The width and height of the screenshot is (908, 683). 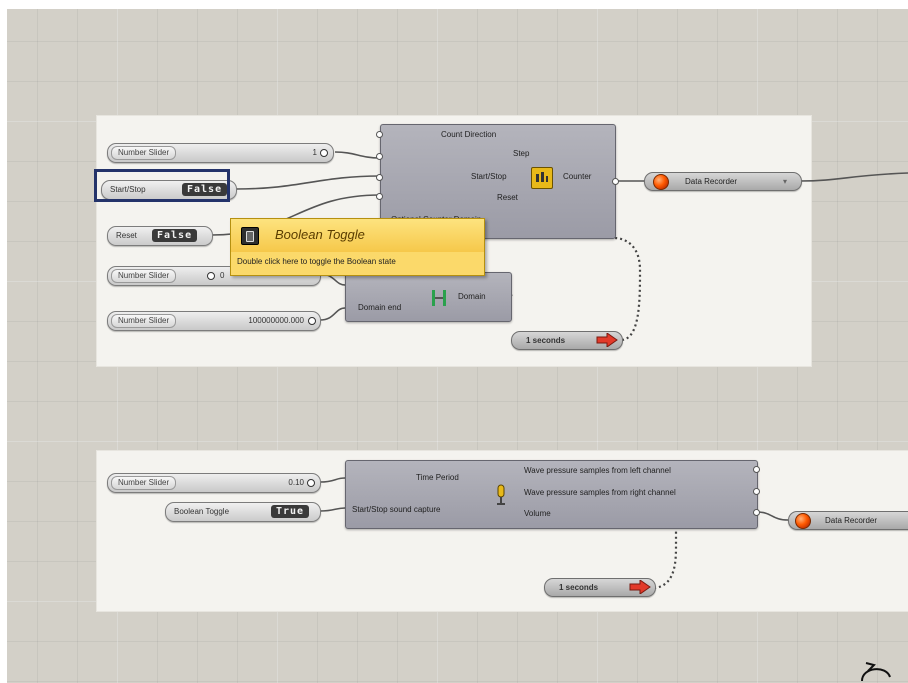 I want to click on output-volume: Volume, so click(x=537, y=513).